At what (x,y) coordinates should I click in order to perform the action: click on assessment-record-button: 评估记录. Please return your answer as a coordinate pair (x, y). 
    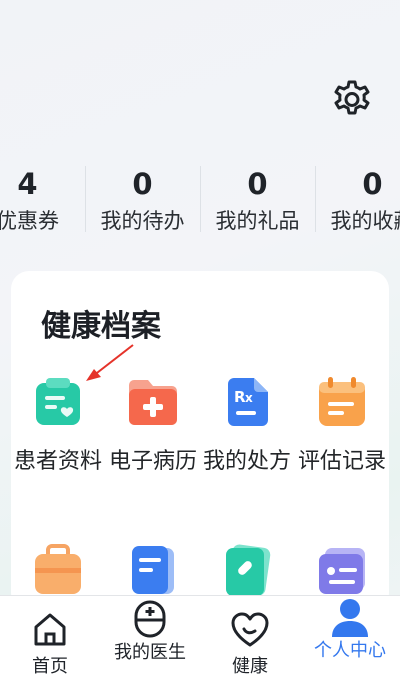
    Looking at the image, I should click on (342, 425).